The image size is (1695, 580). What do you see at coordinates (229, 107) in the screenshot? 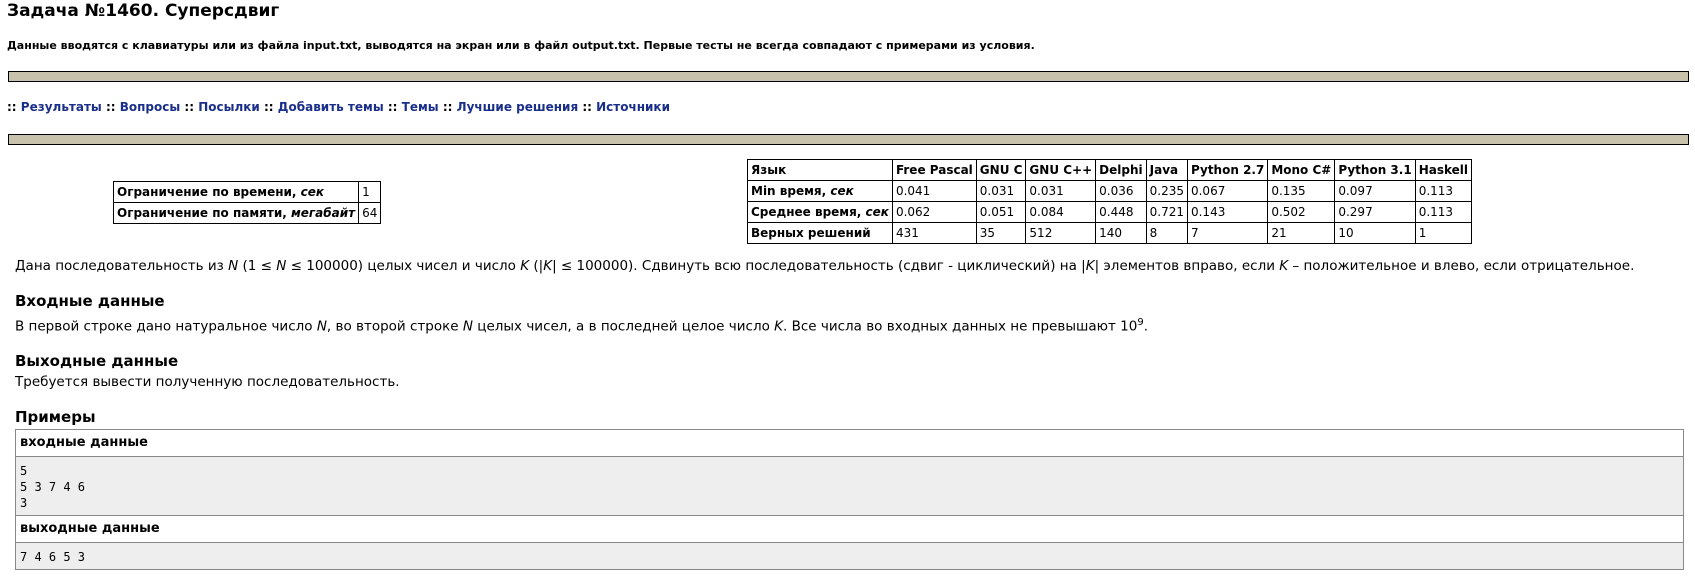
I see `nav-link-submissions: Посылки` at bounding box center [229, 107].